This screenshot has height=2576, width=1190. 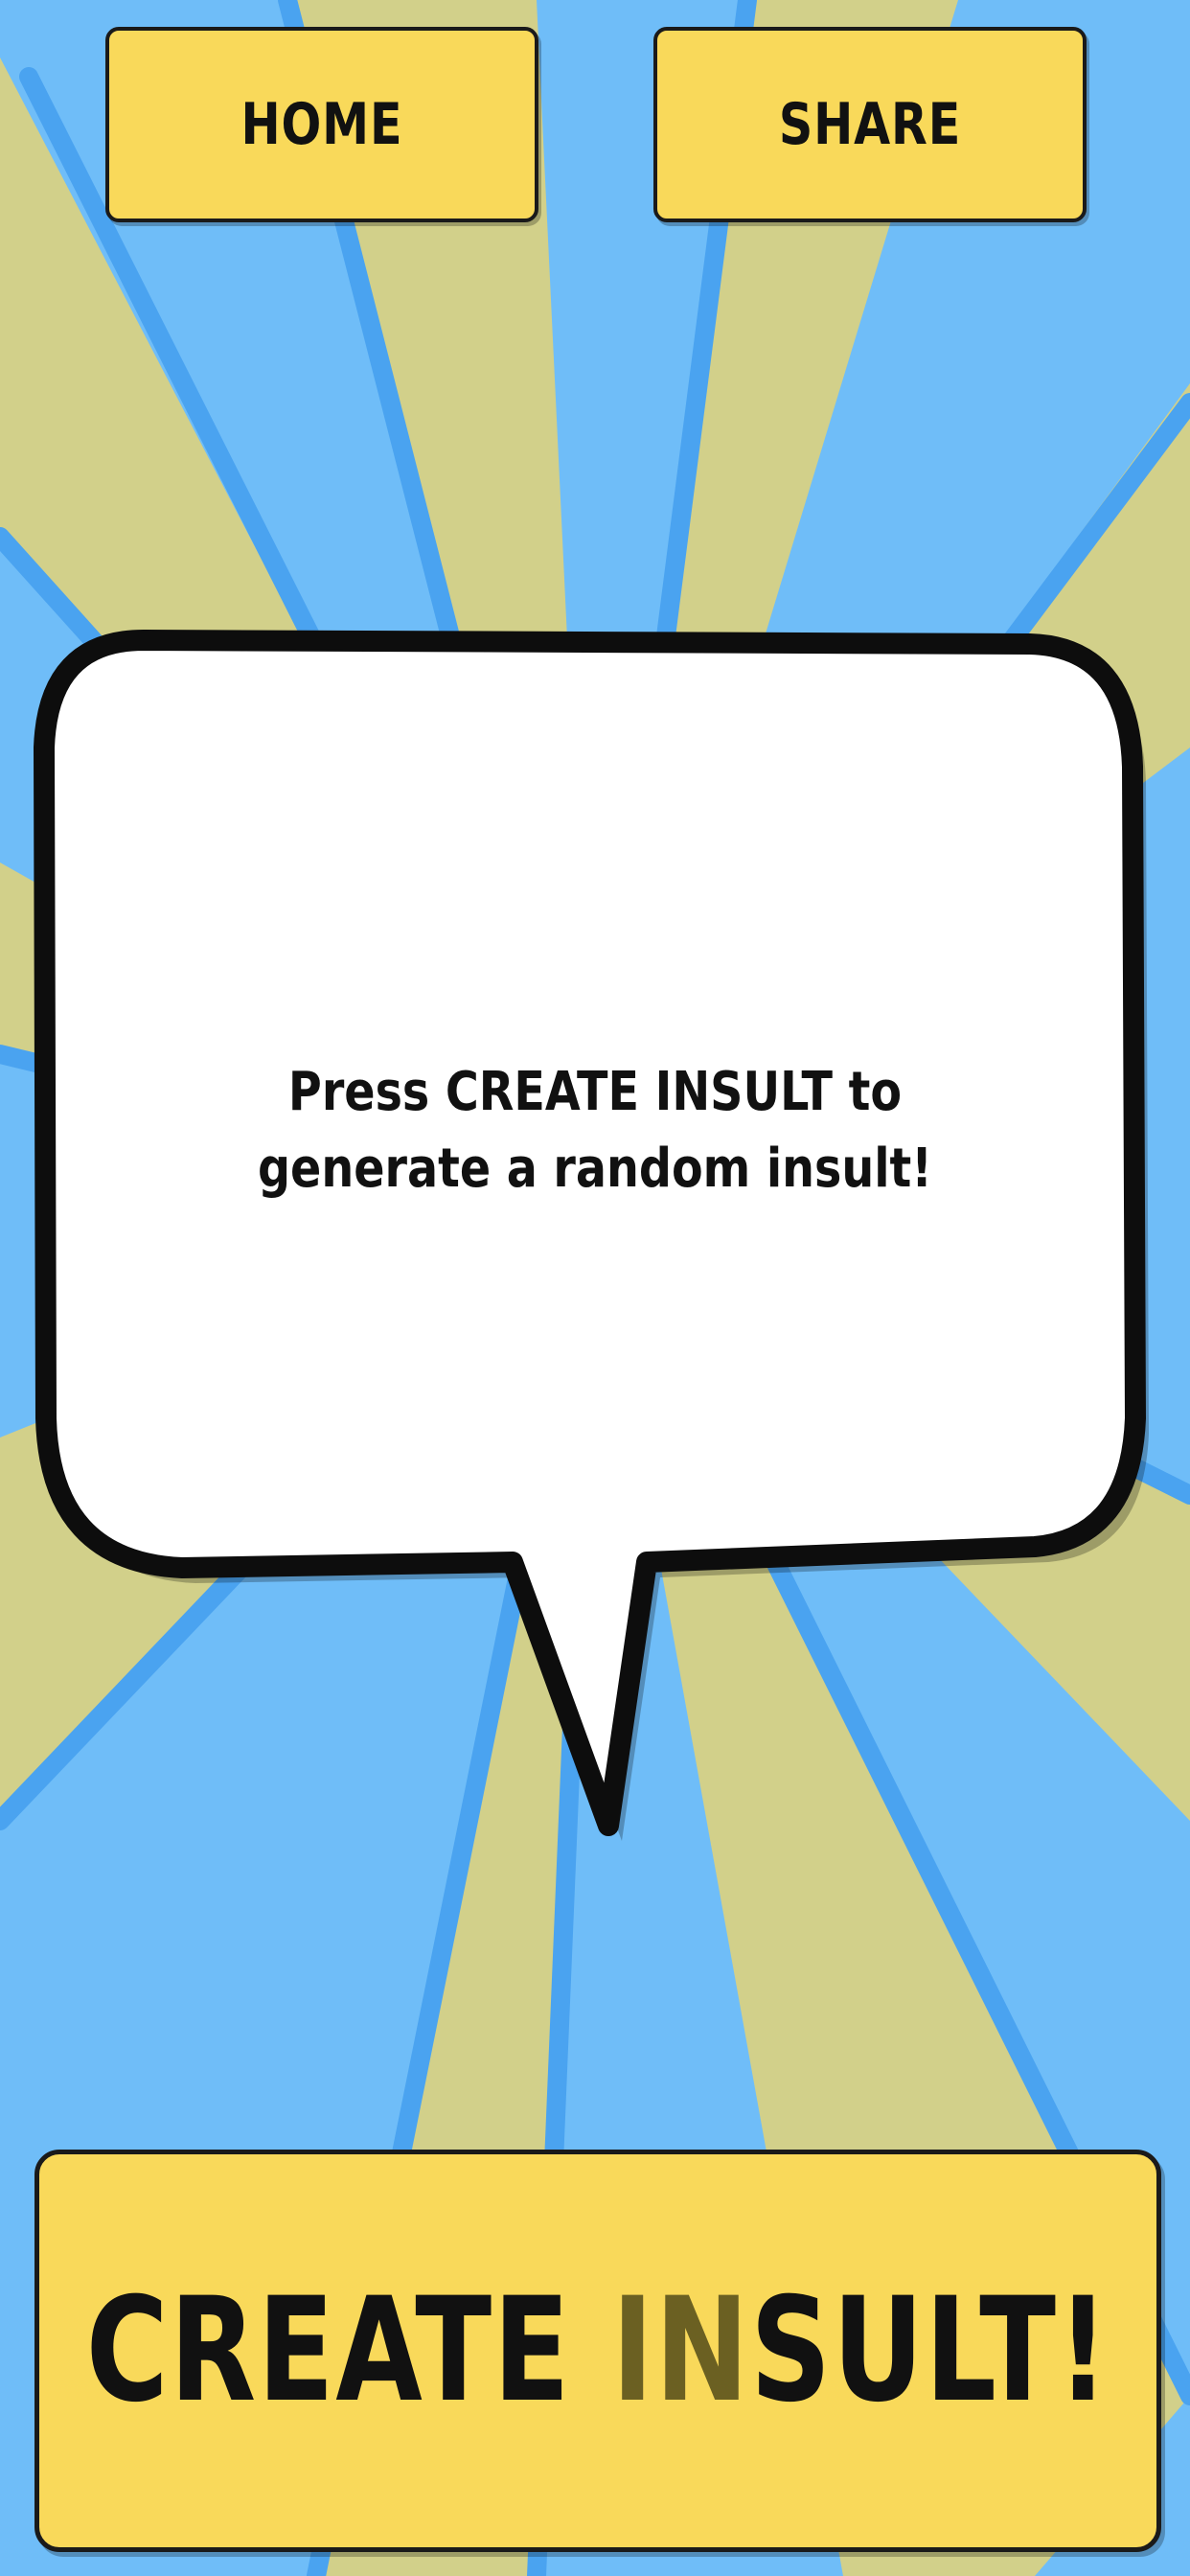 I want to click on home-button-label: HOME, so click(x=321, y=125).